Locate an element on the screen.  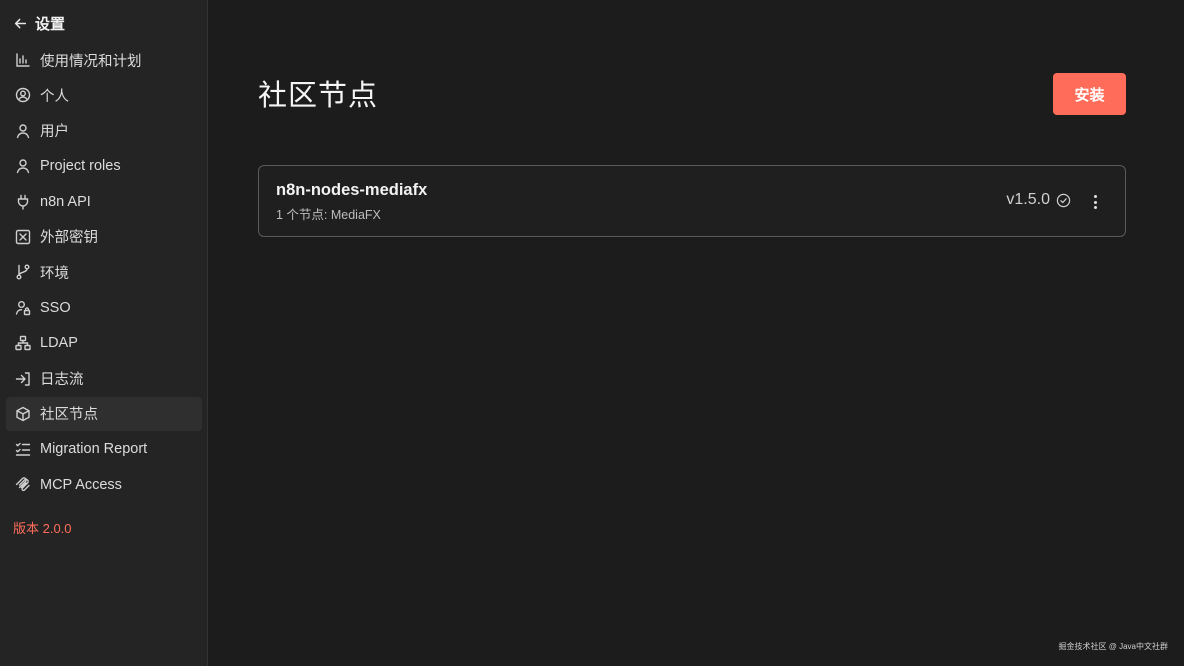
sign-in-icon is located at coordinates (23, 379).